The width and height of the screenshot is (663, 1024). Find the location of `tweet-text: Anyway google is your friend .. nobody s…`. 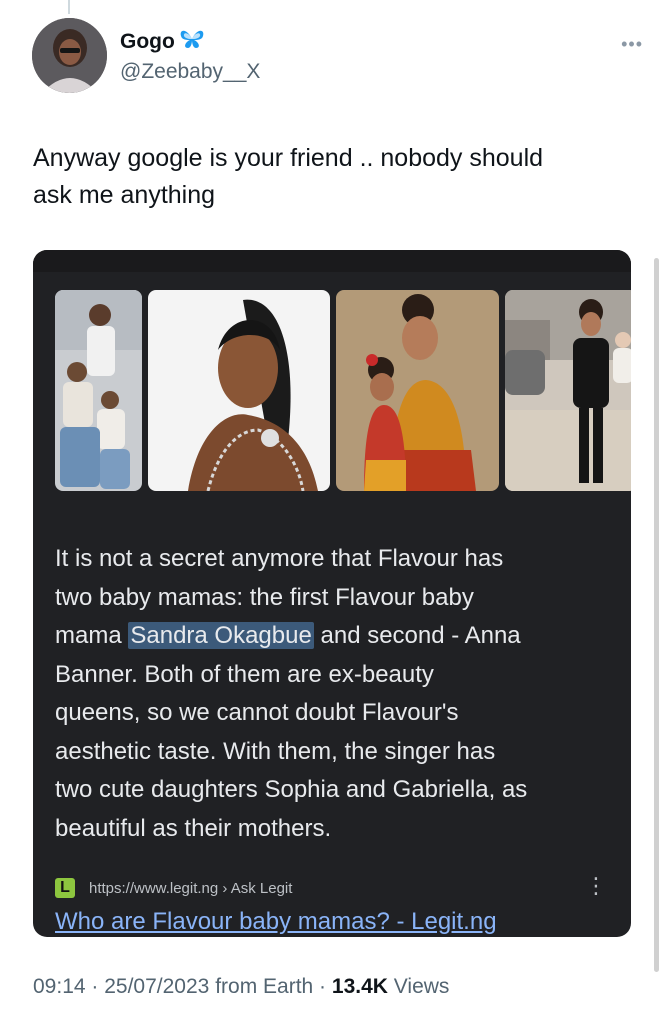

tweet-text: Anyway google is your friend .. nobody s… is located at coordinates (333, 177).